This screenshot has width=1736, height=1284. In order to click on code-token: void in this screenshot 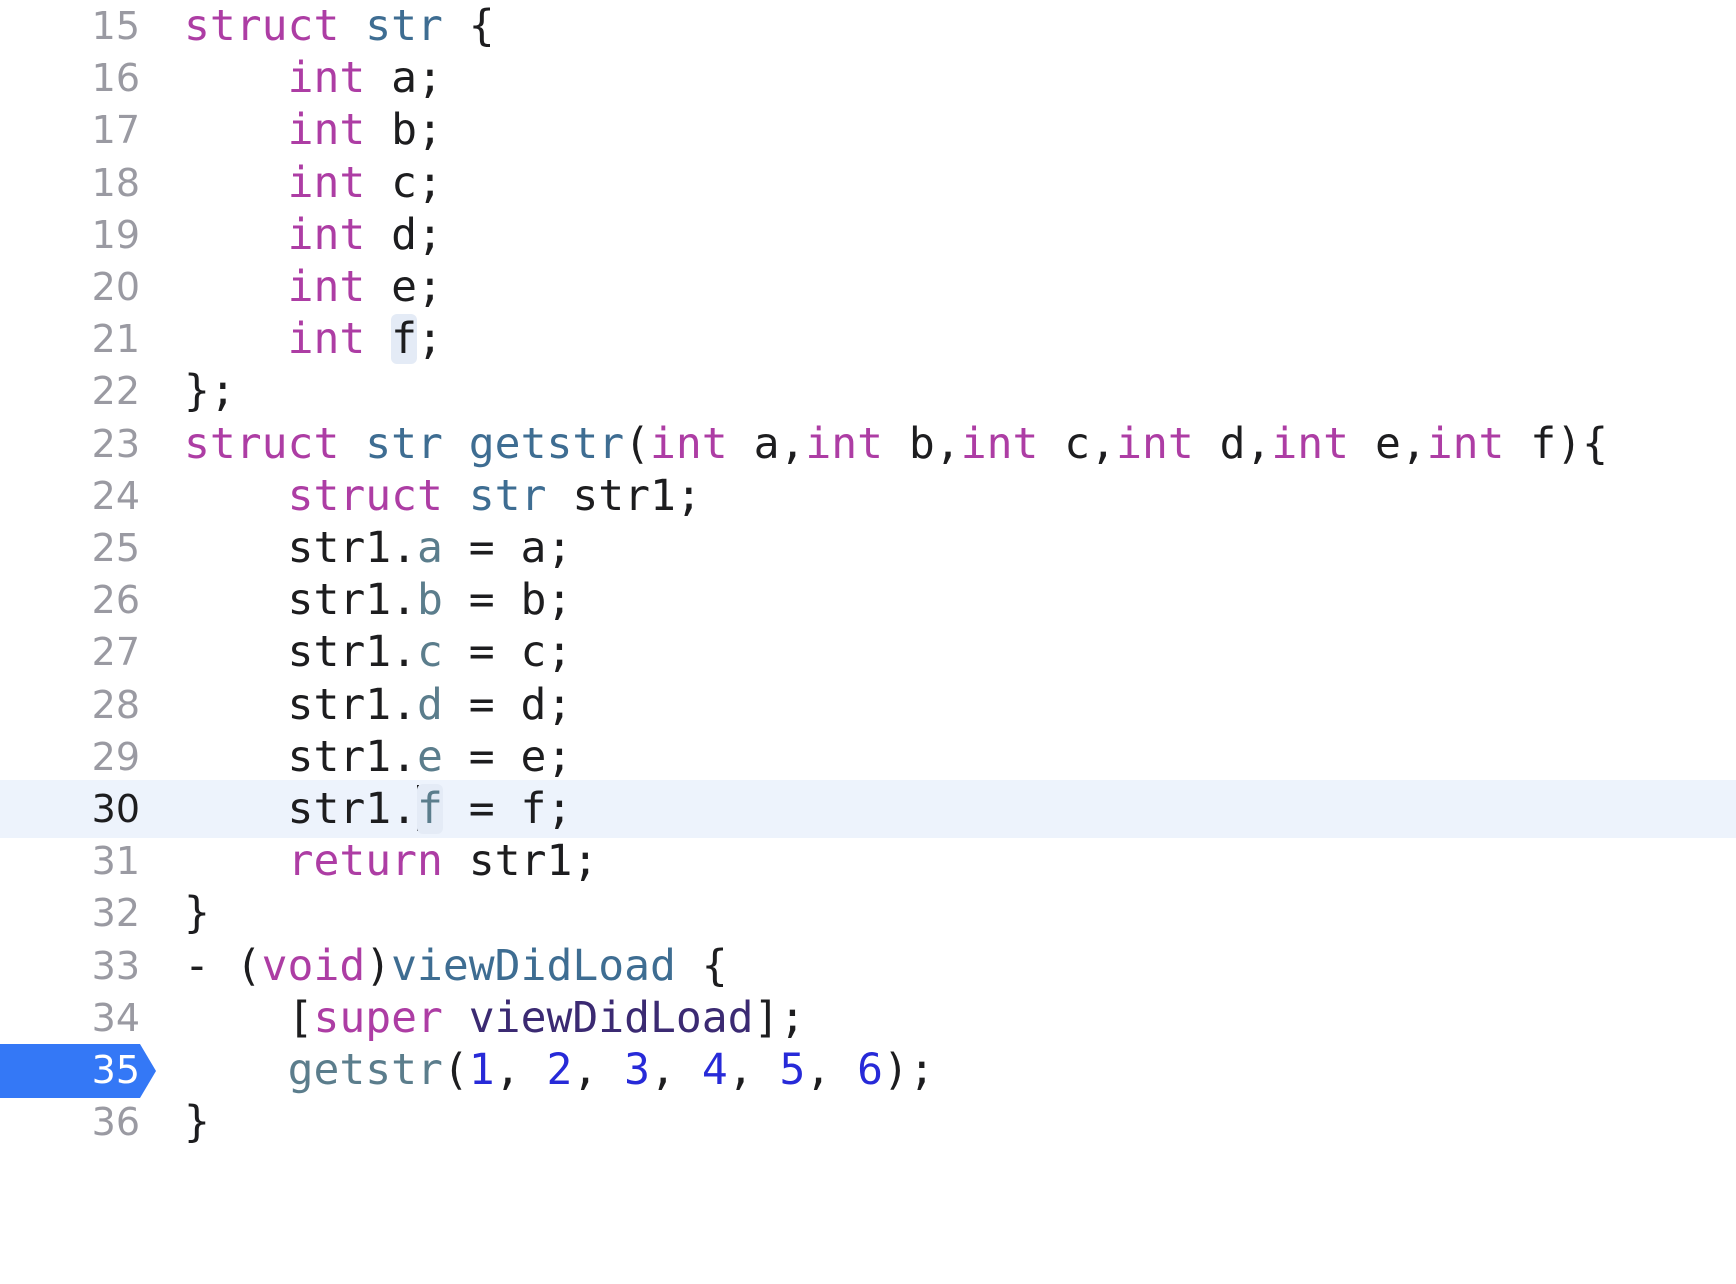, I will do `click(313, 965)`.